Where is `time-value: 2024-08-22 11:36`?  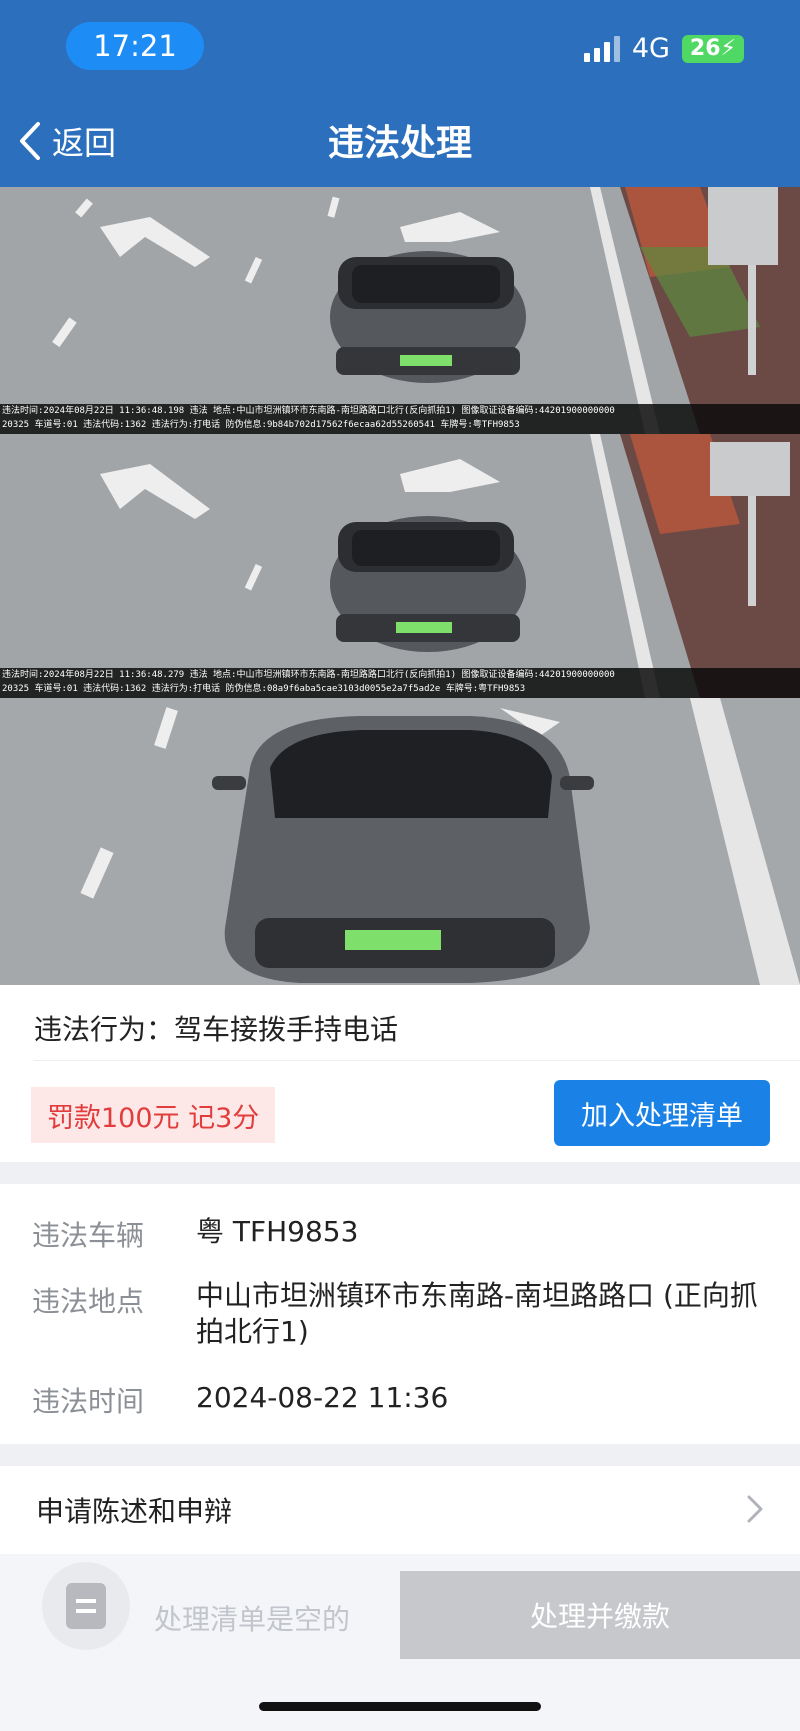 time-value: 2024-08-22 11:36 is located at coordinates (322, 1397).